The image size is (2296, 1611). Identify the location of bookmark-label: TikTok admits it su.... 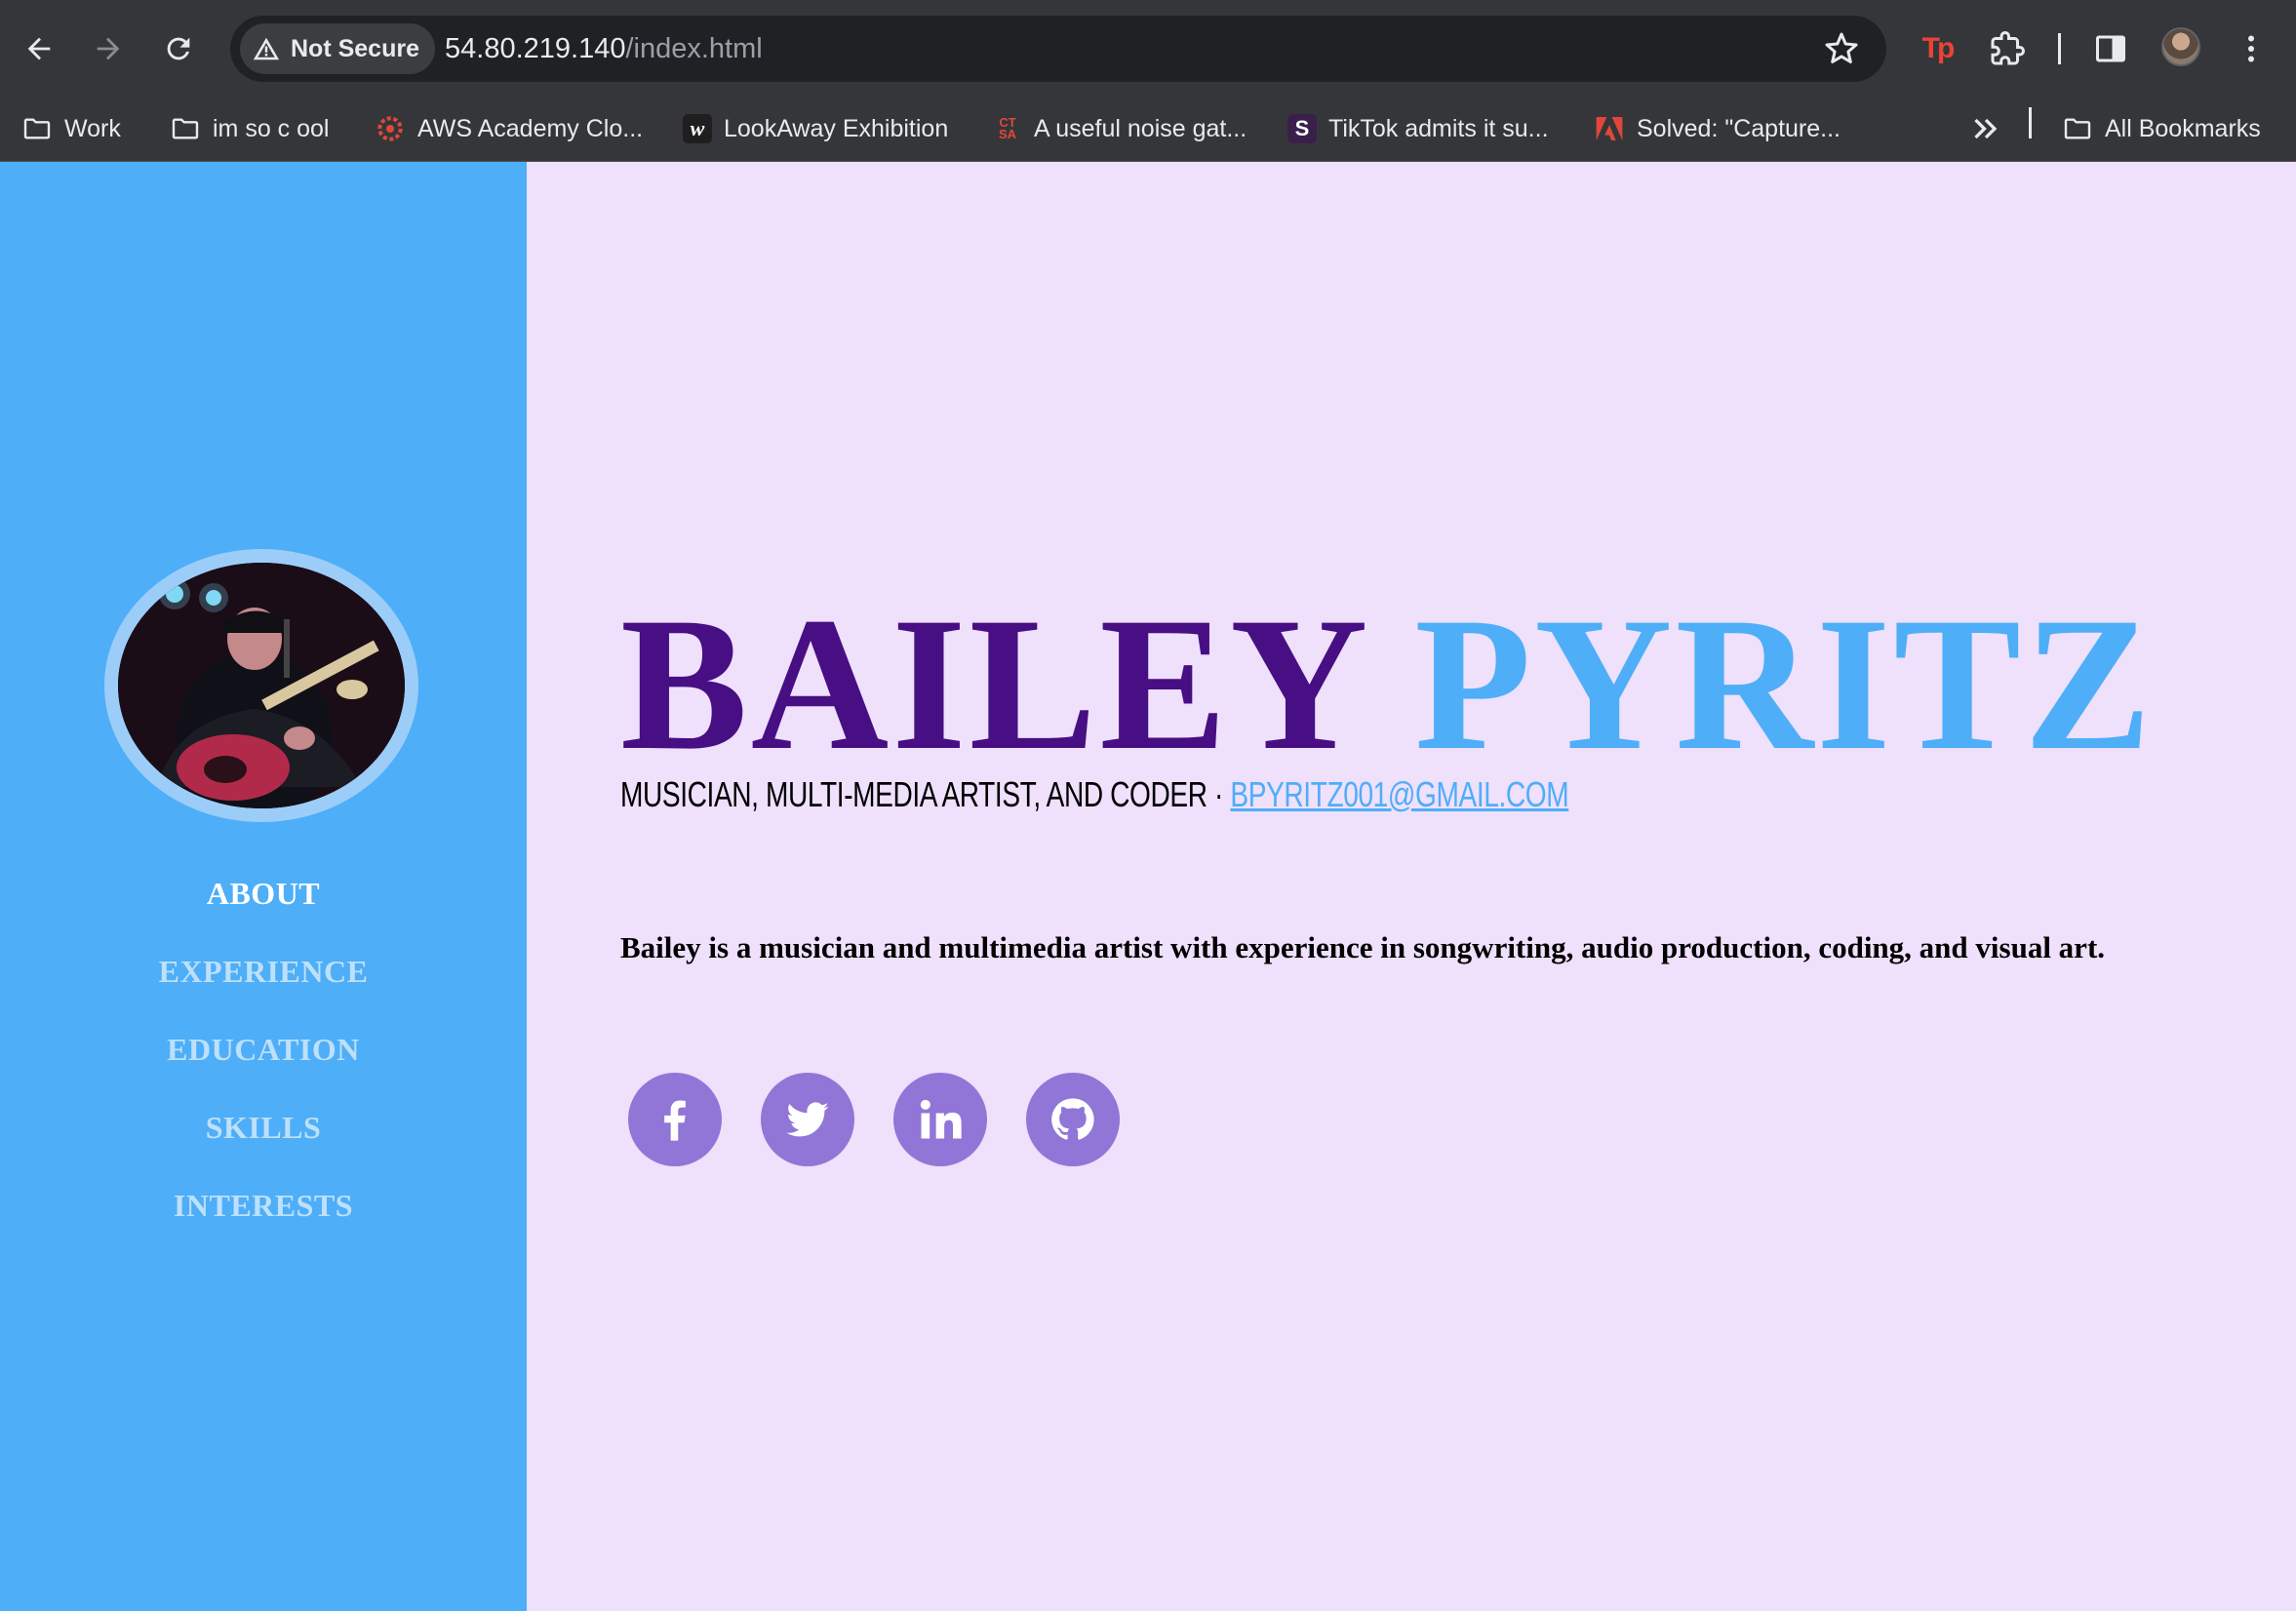
(1438, 128).